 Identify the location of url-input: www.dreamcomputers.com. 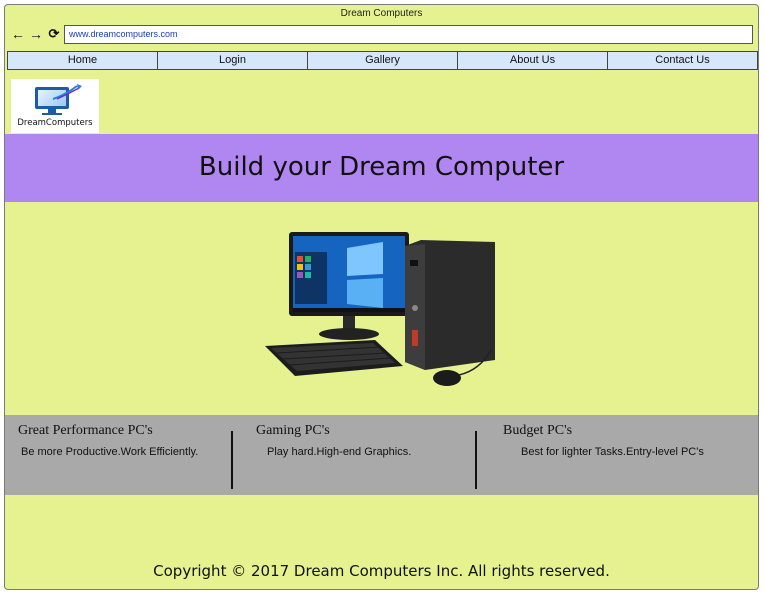
(408, 34).